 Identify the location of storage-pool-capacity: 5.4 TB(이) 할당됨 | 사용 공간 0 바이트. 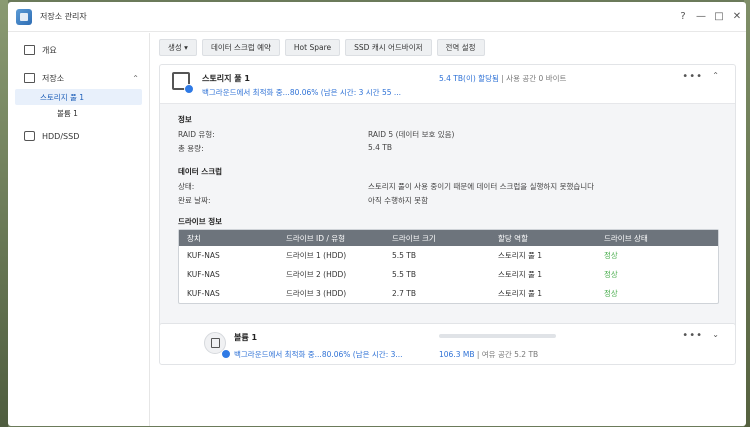
(502, 78).